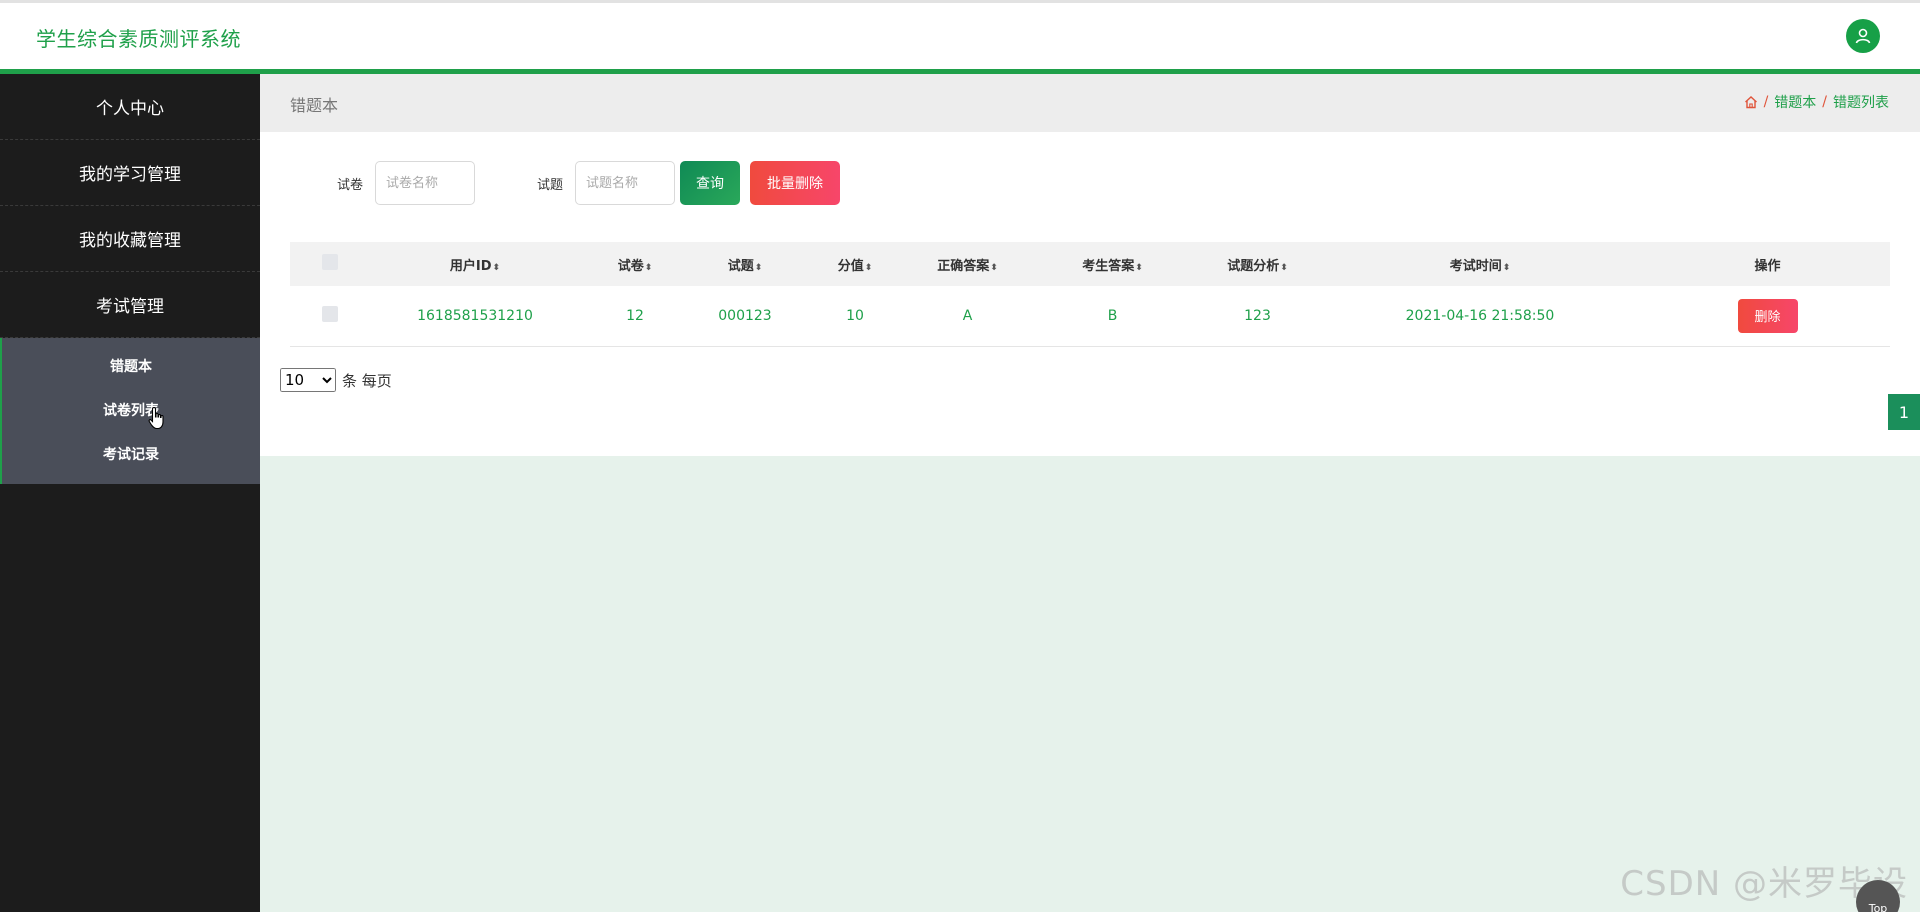 Image resolution: width=1920 pixels, height=912 pixels. Describe the element at coordinates (1112, 315) in the screenshot. I see `cell-student-answer: B` at that location.